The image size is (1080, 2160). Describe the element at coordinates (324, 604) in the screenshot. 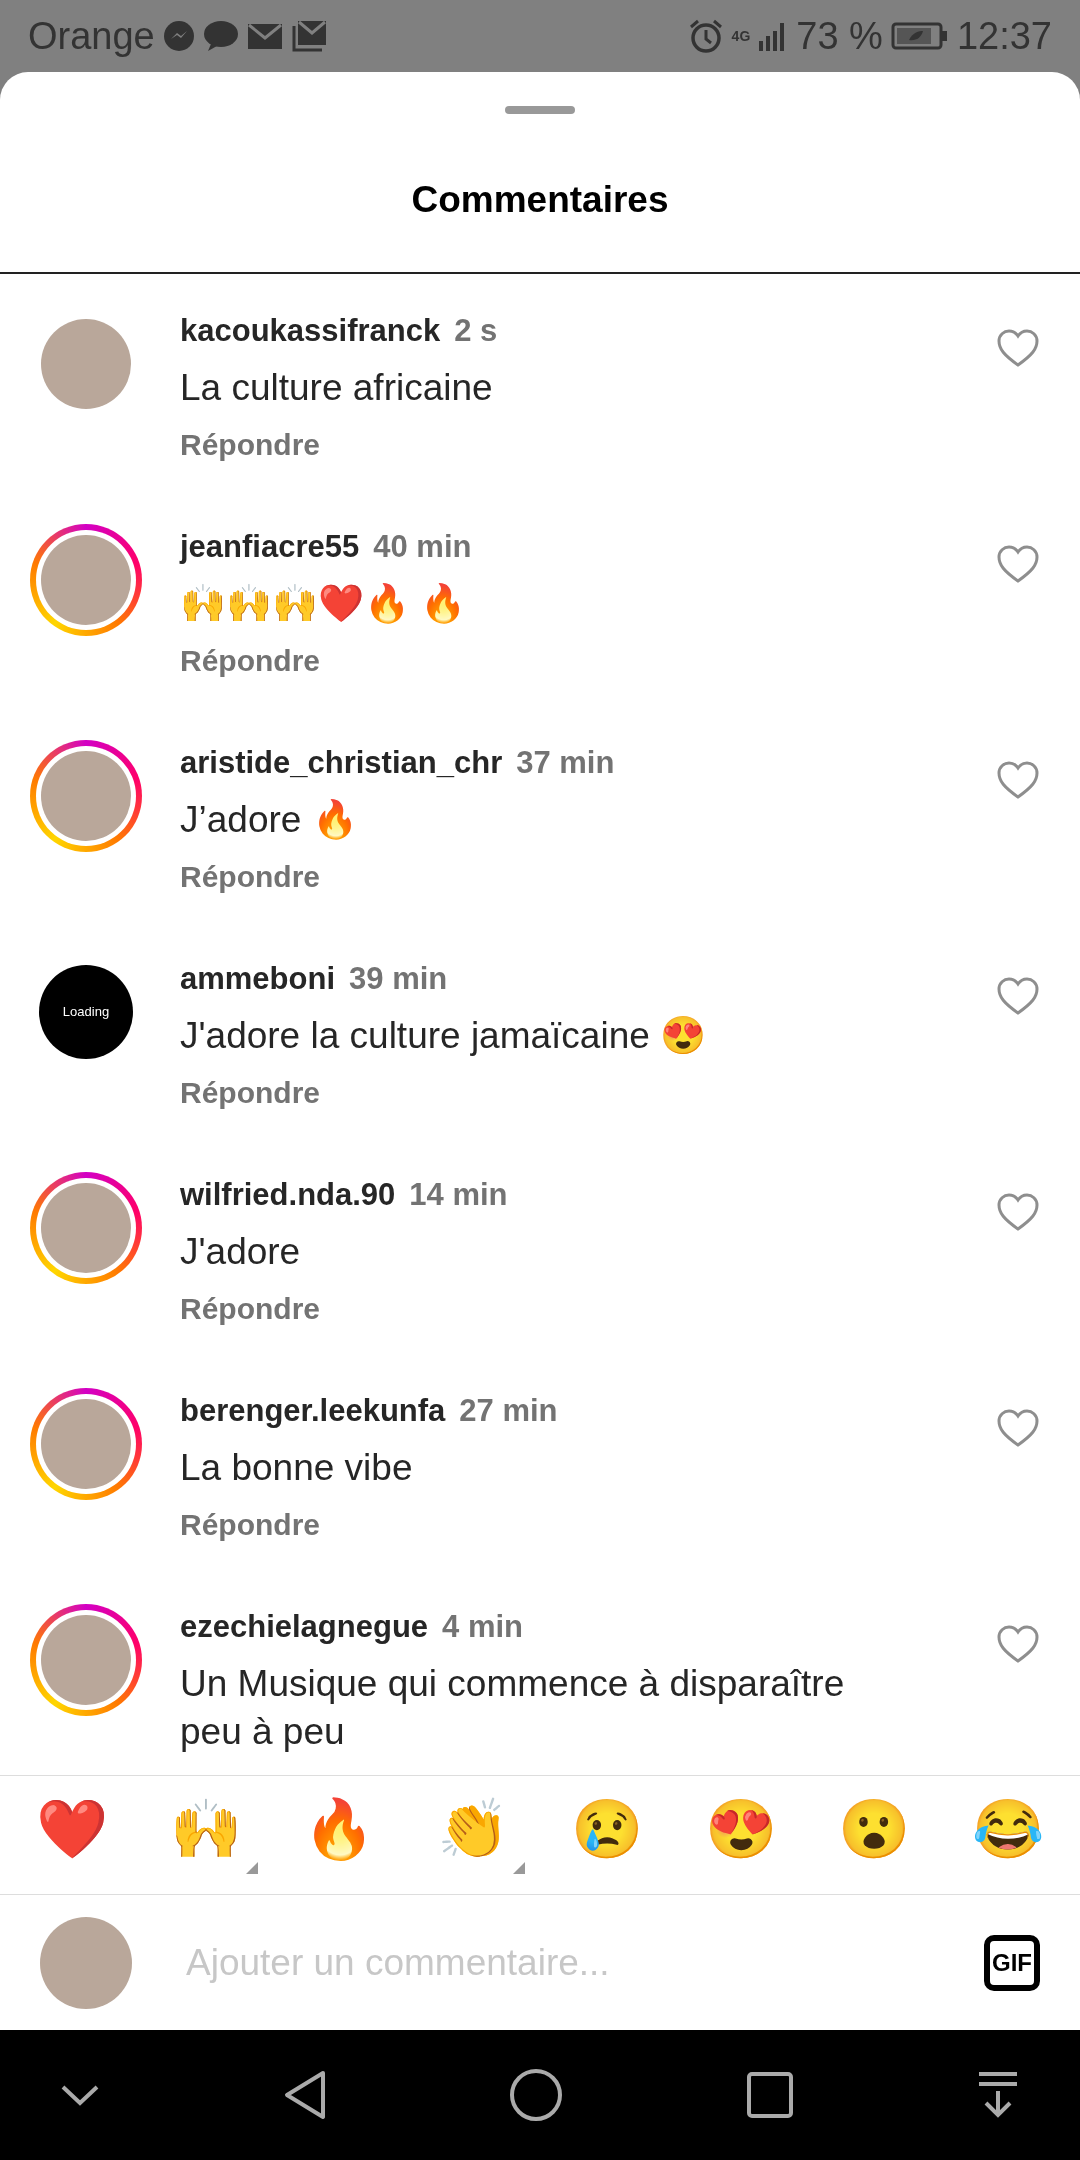

I see `comment-text: 🙌🙌🙌❤🔥 🔥` at that location.